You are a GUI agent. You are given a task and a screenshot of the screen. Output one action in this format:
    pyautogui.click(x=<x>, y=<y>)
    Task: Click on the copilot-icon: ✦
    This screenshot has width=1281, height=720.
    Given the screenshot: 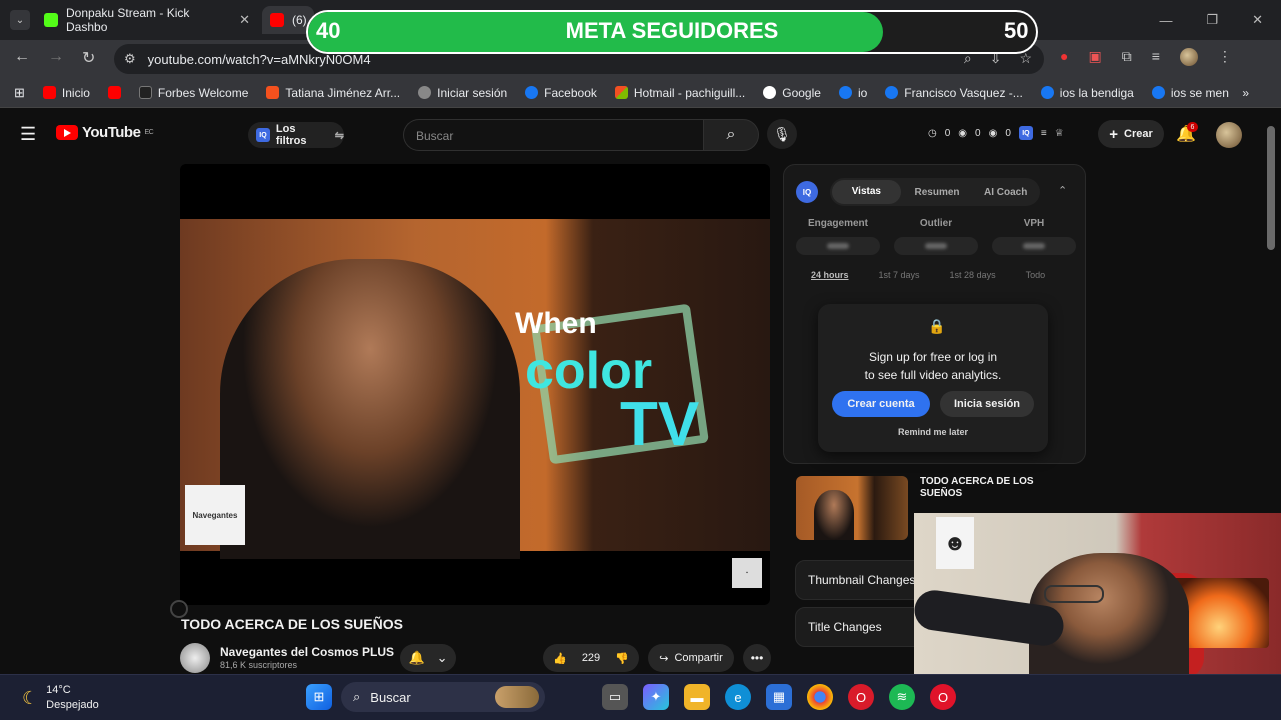 What is the action you would take?
    pyautogui.click(x=656, y=697)
    